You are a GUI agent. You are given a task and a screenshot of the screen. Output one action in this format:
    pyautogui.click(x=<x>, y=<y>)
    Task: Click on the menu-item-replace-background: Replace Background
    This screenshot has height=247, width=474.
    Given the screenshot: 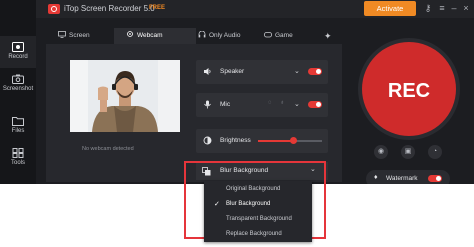 What is the action you would take?
    pyautogui.click(x=258, y=234)
    